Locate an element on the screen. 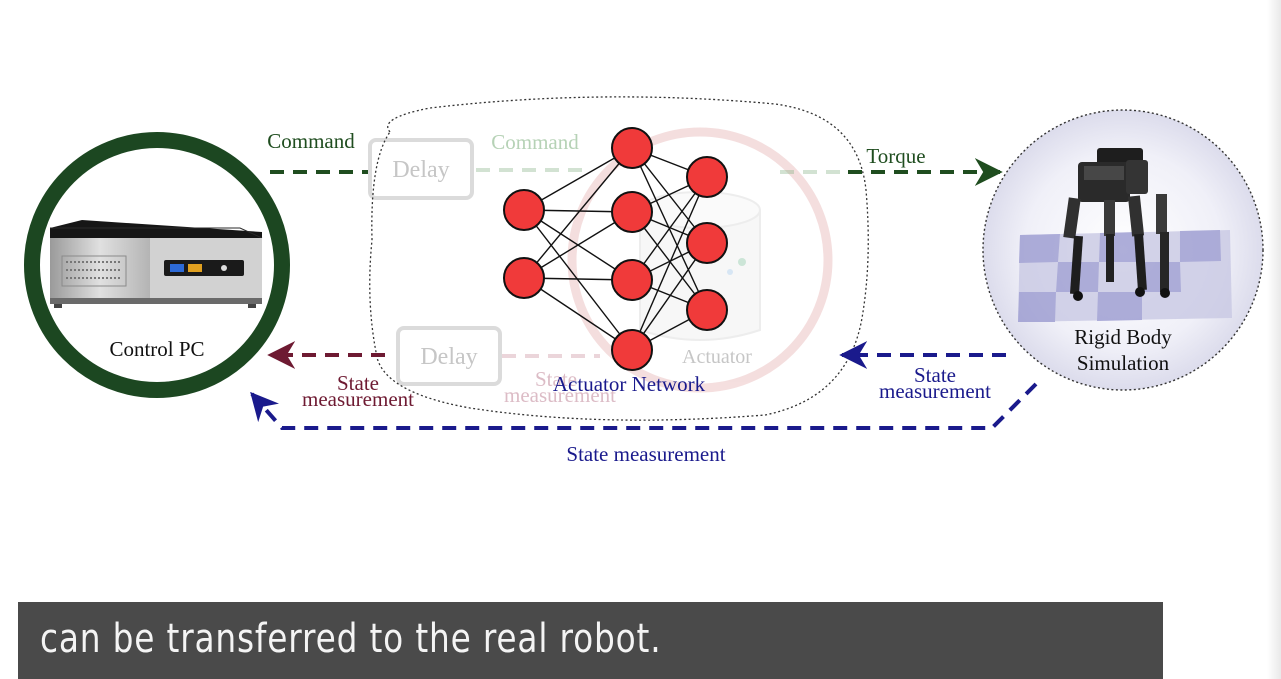 Image resolution: width=1281 pixels, height=679 pixels. state-right-label-line2: measurement is located at coordinates (935, 391).